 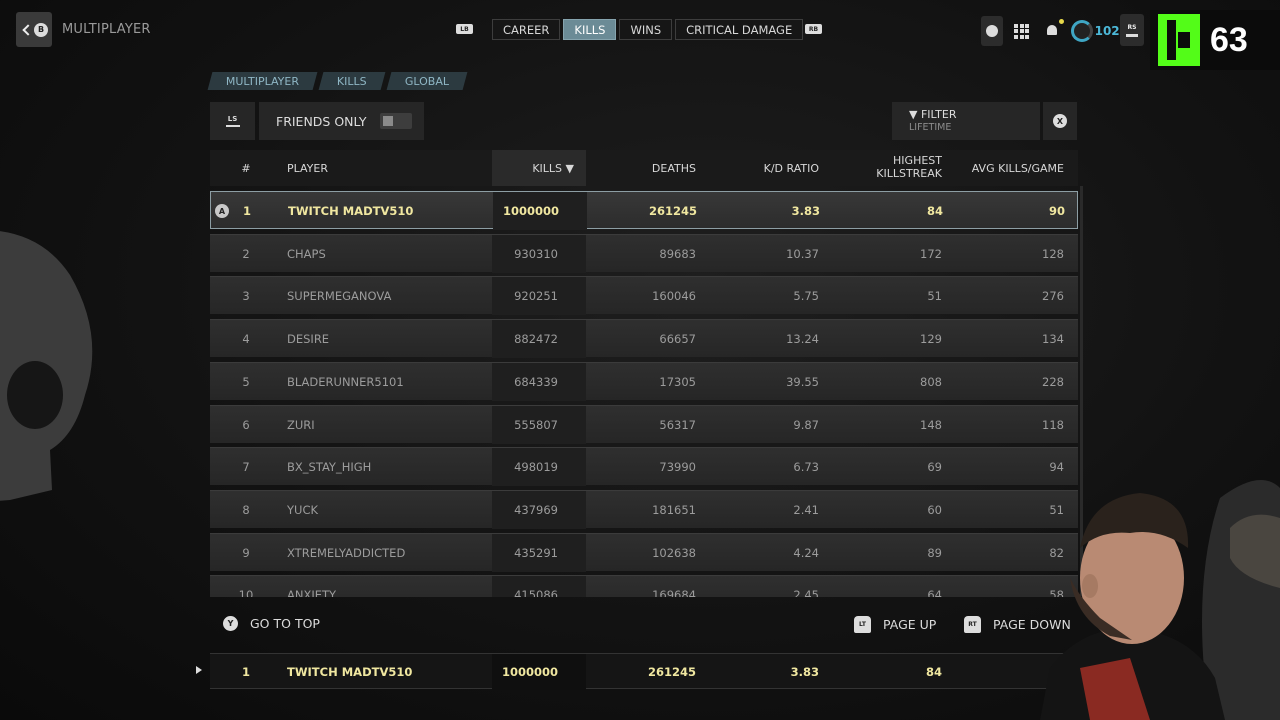 What do you see at coordinates (387, 168) in the screenshot?
I see `header-player: PLAYER` at bounding box center [387, 168].